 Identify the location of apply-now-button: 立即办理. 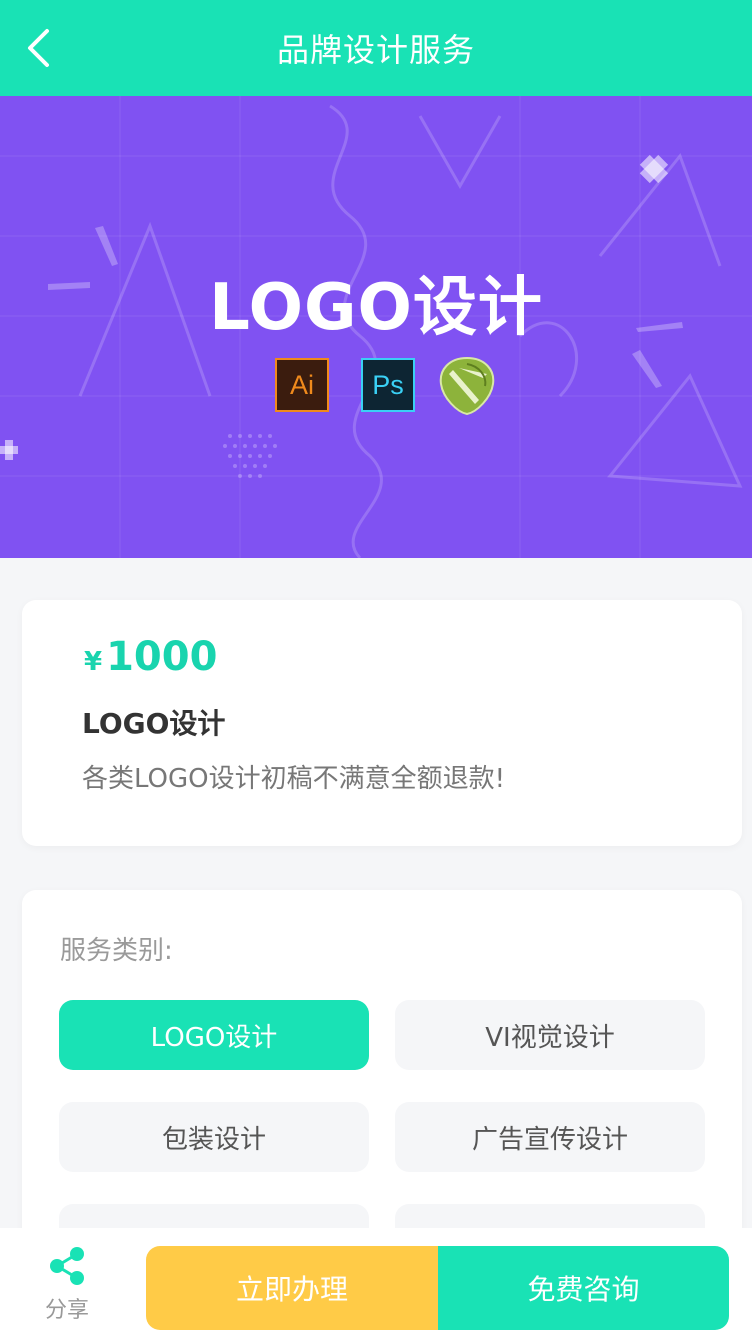
(292, 1288).